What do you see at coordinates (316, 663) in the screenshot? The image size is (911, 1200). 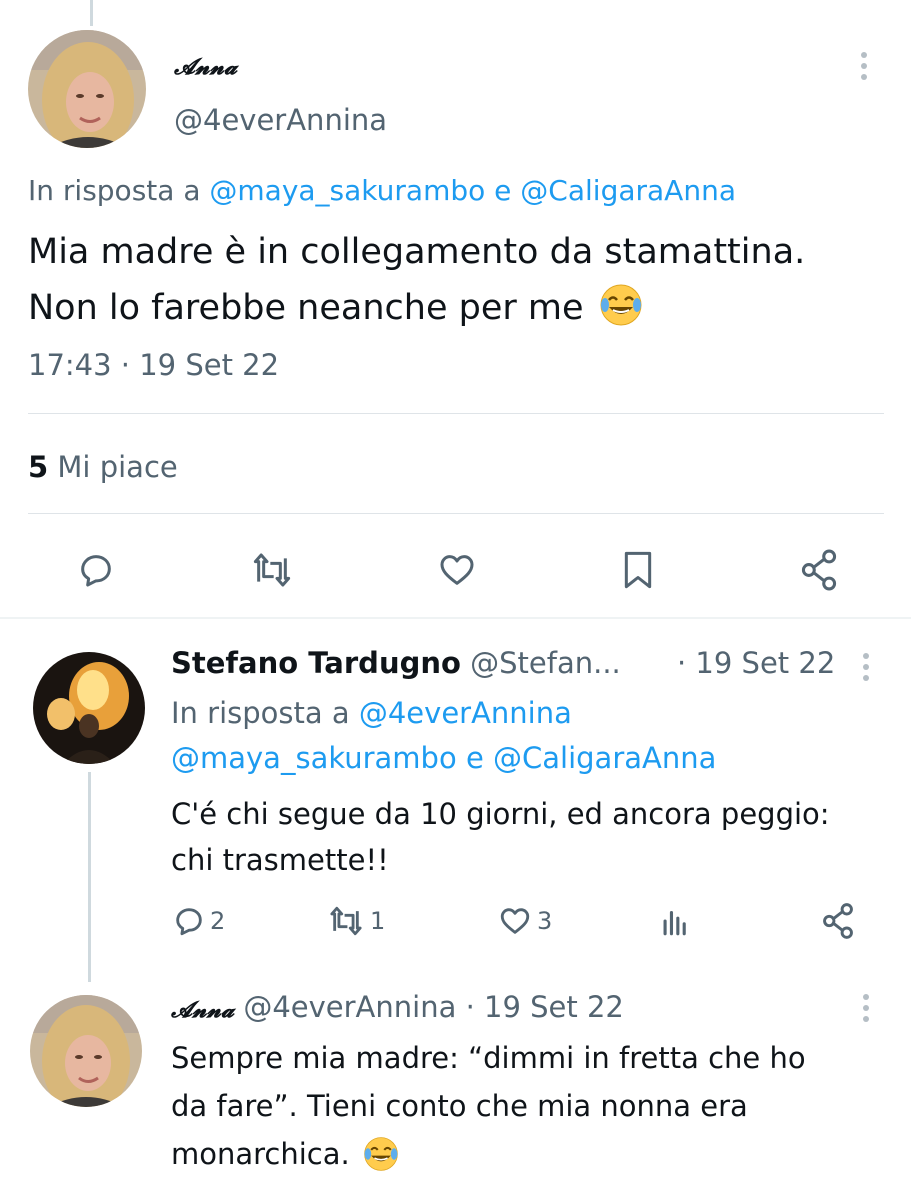 I see `display-name: Stefano Tardugno` at bounding box center [316, 663].